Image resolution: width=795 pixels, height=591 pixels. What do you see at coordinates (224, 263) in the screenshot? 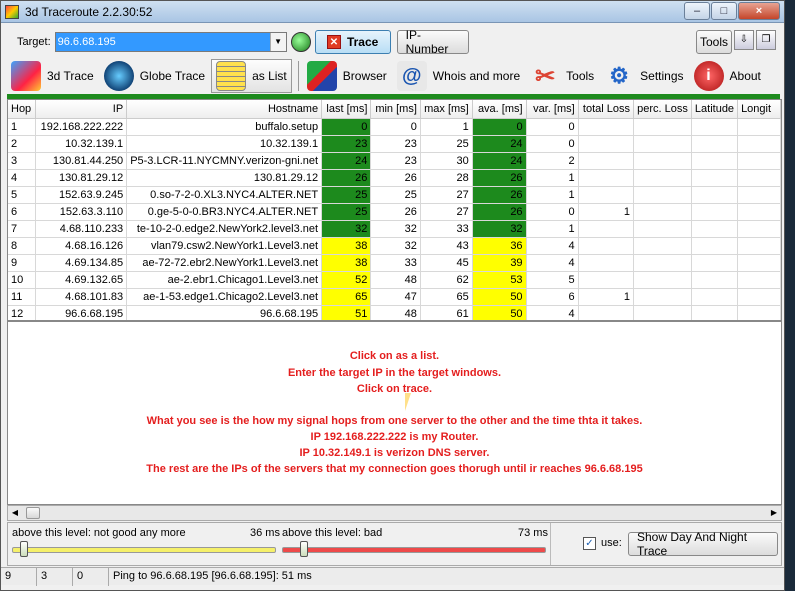
I see `table-cell-host: ae-72-72.ebr2.NewYork1.Level3.net` at bounding box center [224, 263].